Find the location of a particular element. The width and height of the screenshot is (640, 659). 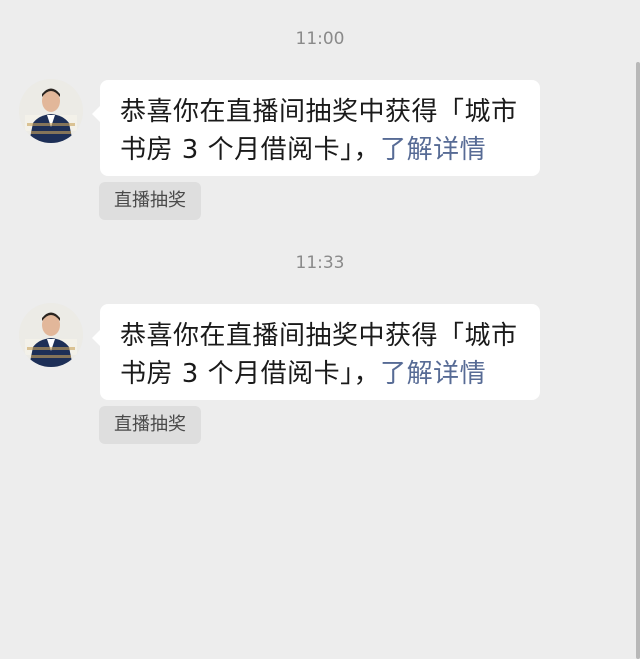

timestamp: 11:00 is located at coordinates (320, 39).